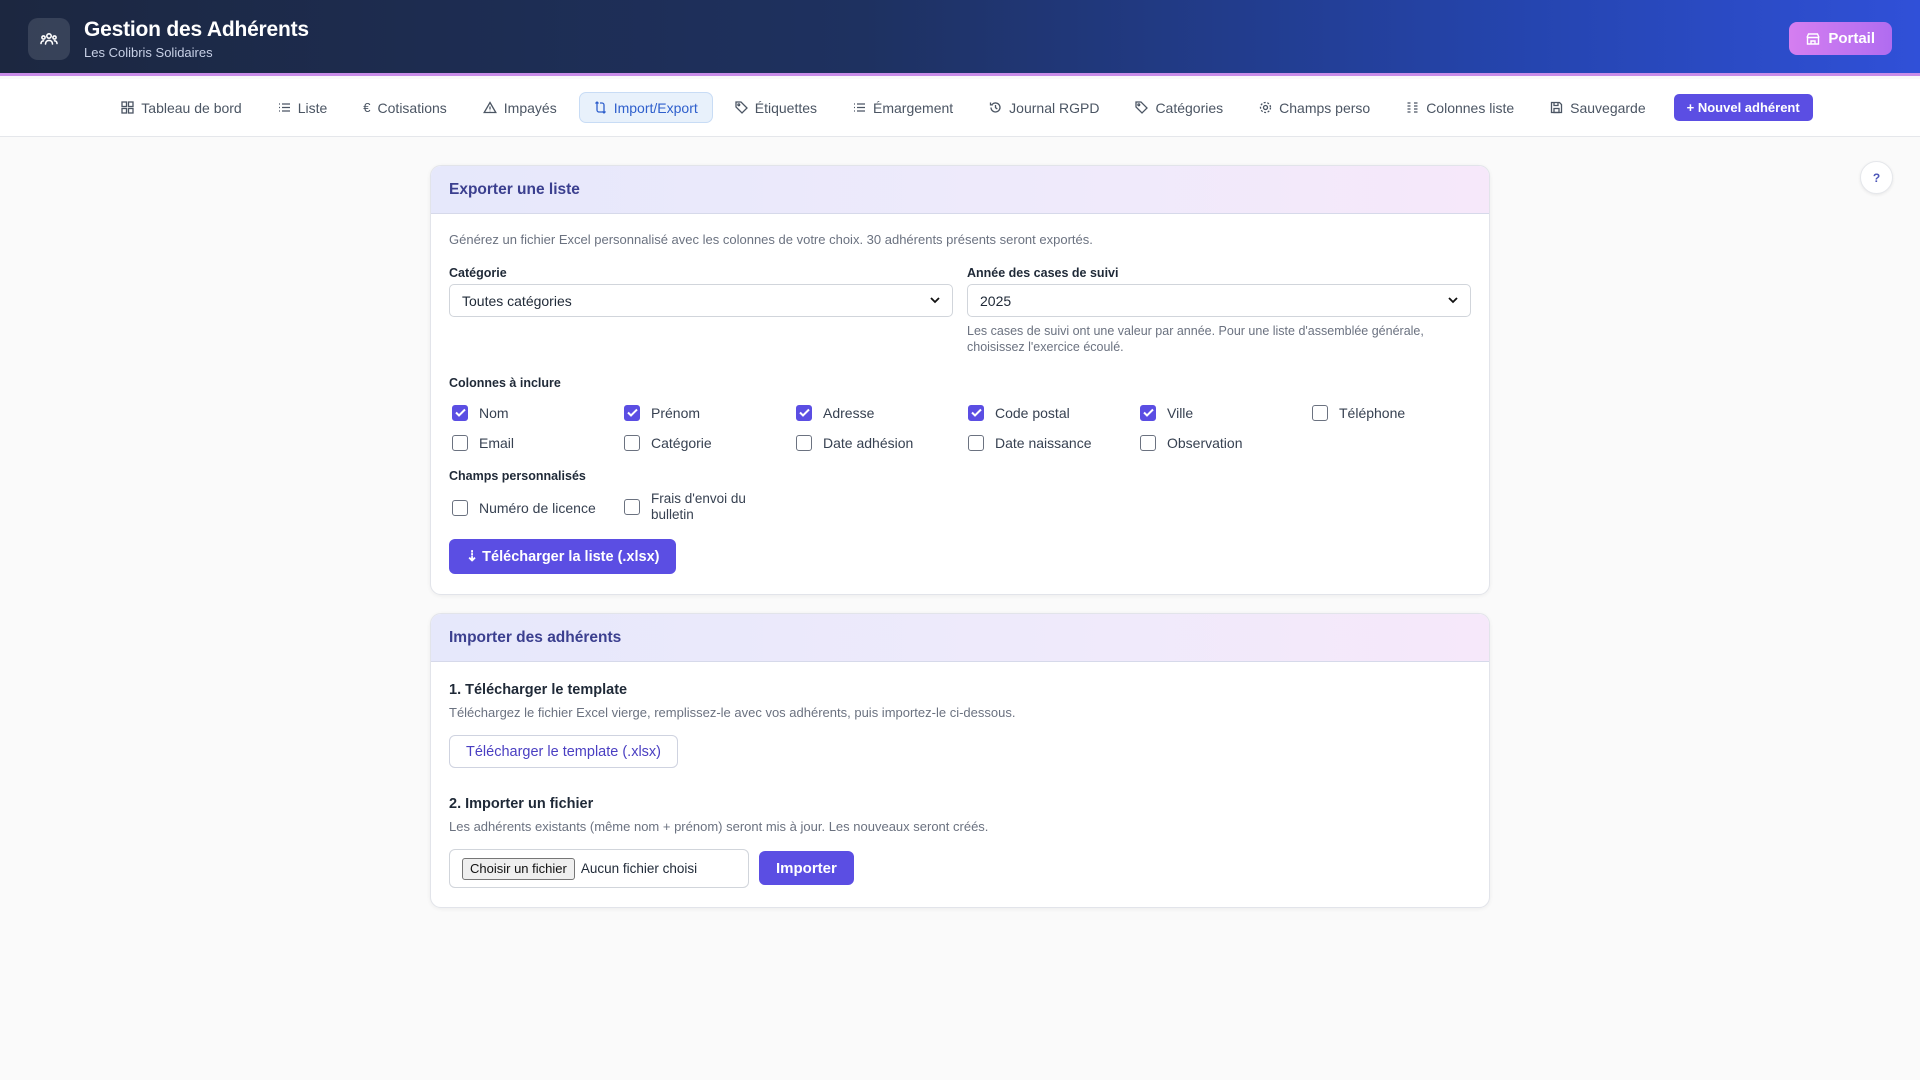  I want to click on column-checkbox-observation: Observation, so click(1226, 442).